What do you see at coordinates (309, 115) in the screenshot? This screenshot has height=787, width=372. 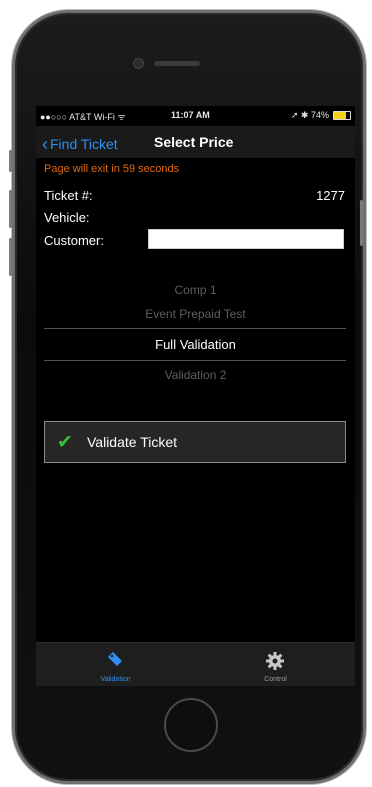 I see `battery-percent: ➚ ✱ 74%` at bounding box center [309, 115].